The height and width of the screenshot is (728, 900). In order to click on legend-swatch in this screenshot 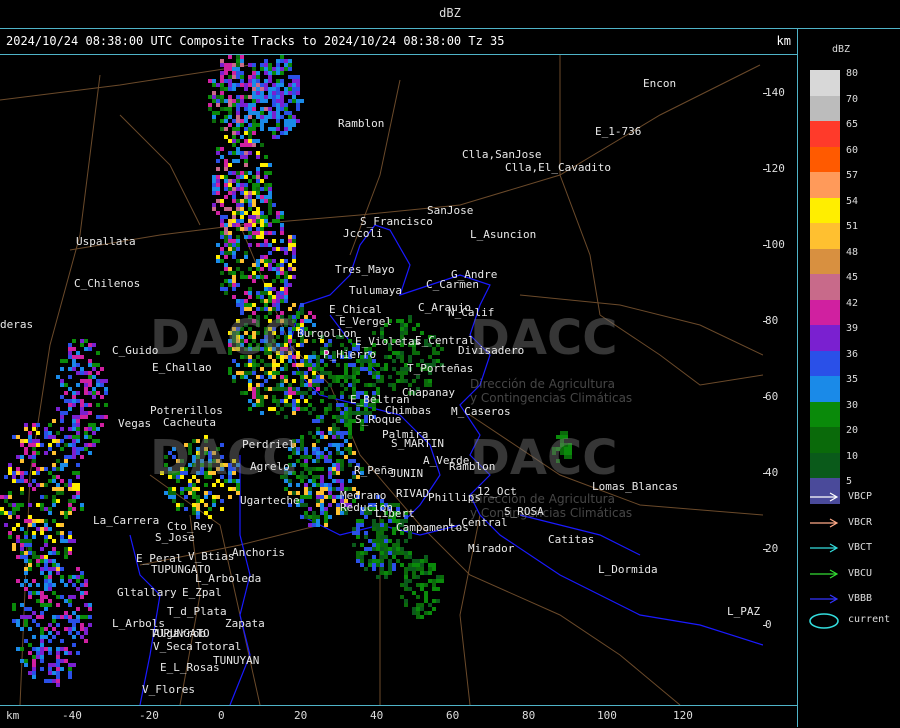, I will do `click(825, 261)`.